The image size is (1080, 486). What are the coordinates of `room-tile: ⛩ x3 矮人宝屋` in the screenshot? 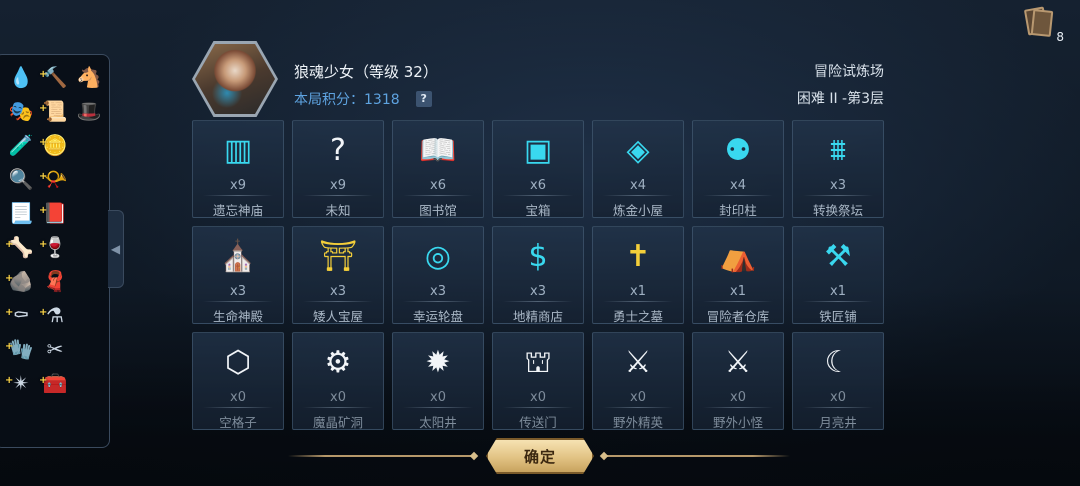 It's located at (338, 275).